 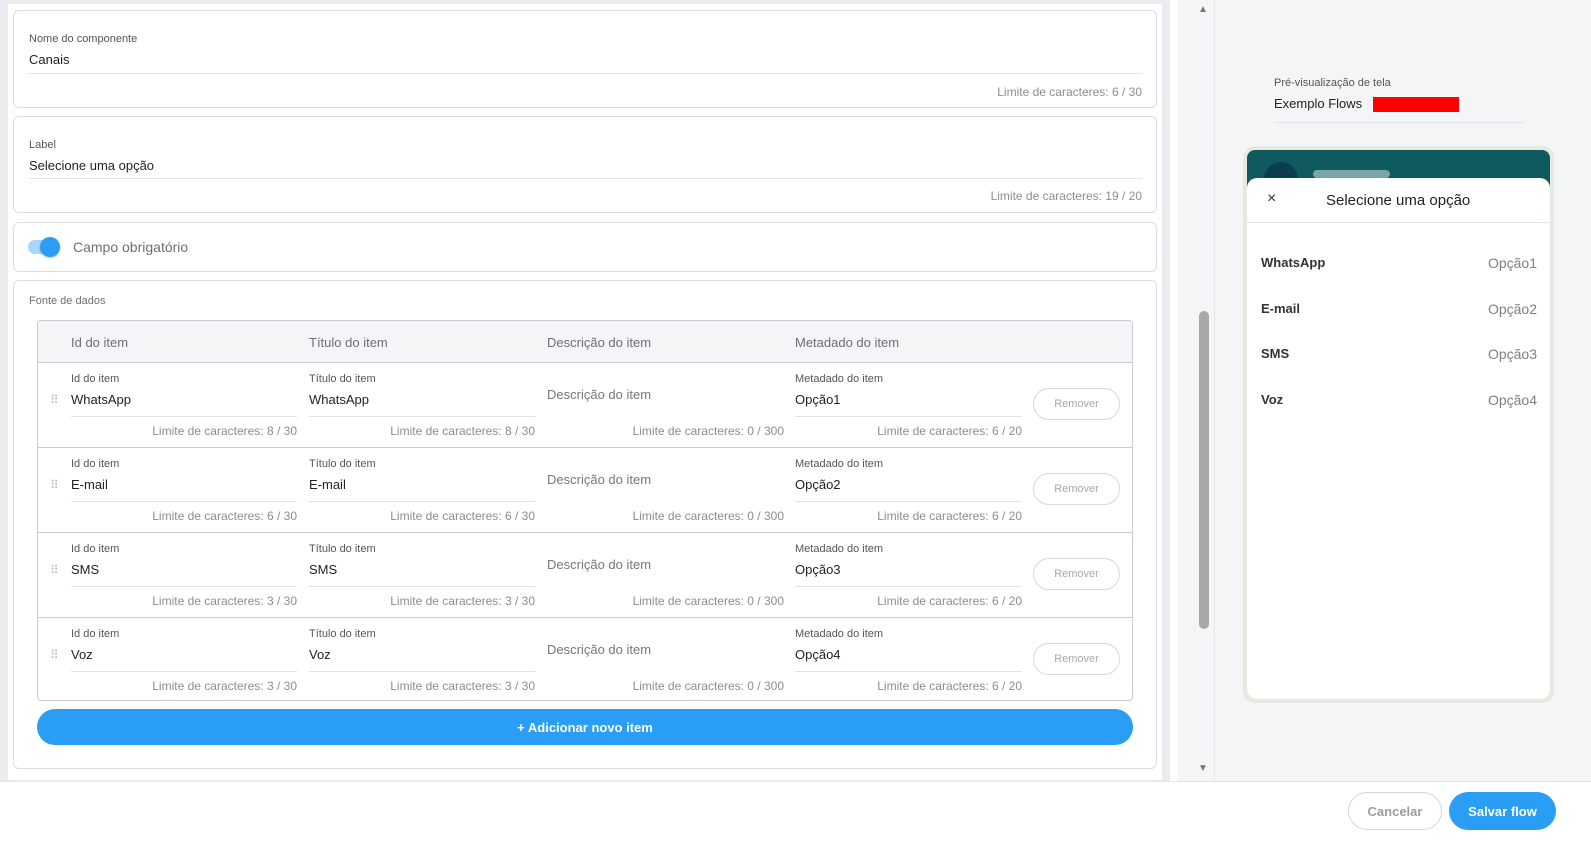 What do you see at coordinates (1203, 768) in the screenshot?
I see `scroll-down-icon: ▼` at bounding box center [1203, 768].